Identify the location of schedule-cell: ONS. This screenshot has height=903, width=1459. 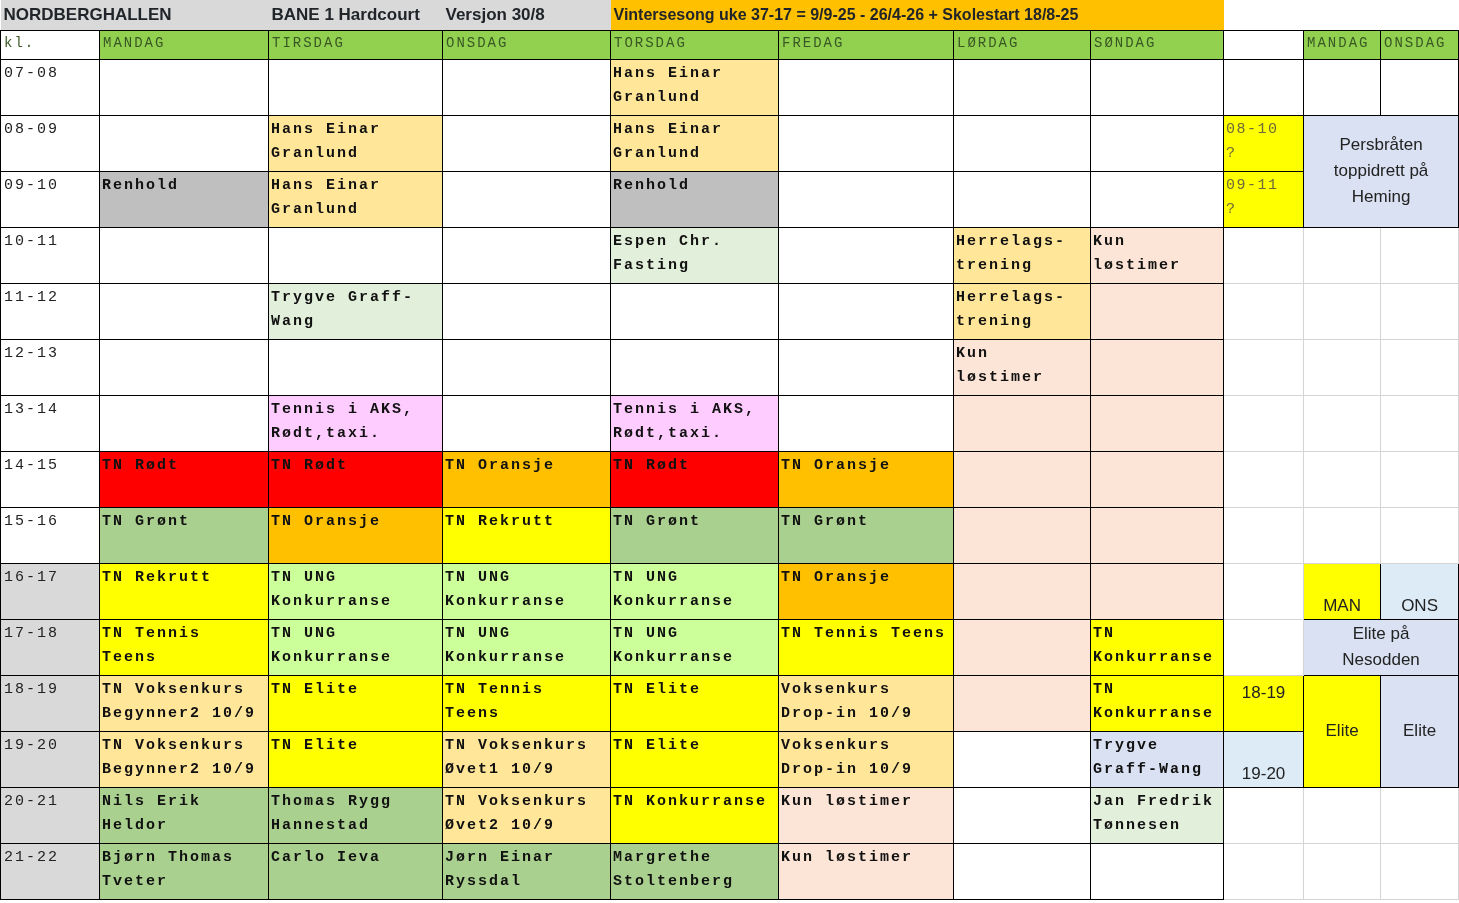
(1419, 591).